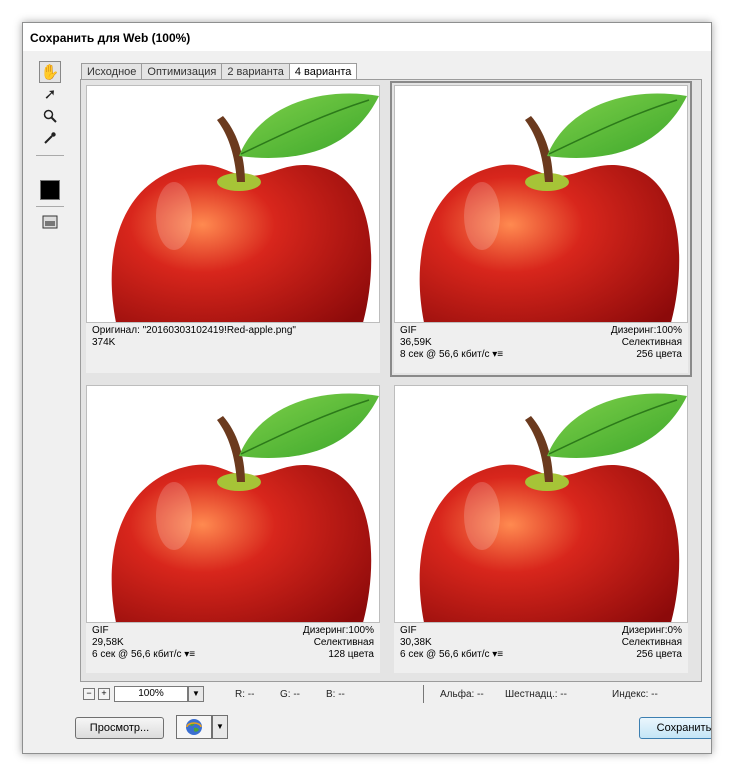  What do you see at coordinates (110, 38) in the screenshot?
I see `window-title: Сохранить для Web (100%)` at bounding box center [110, 38].